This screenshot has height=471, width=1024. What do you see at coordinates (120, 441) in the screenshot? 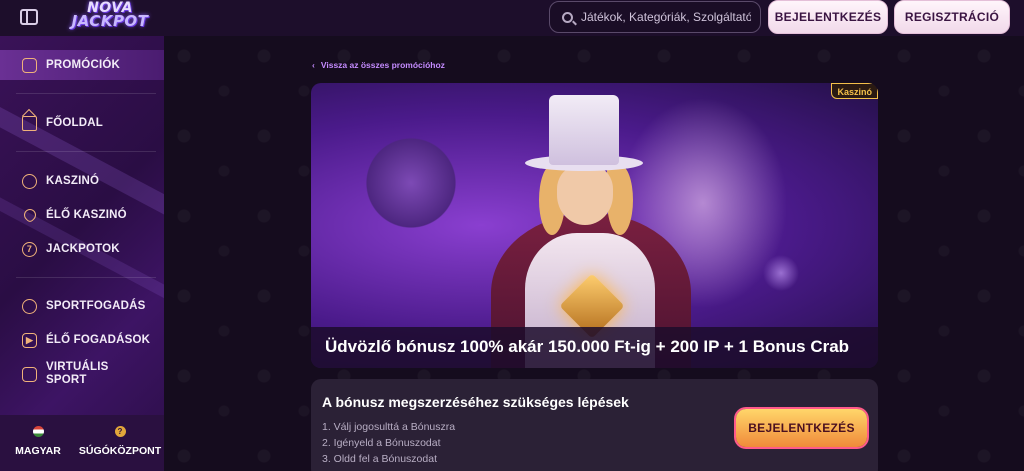
I see `help-center-link: ? SÚGÓKÖZPONT` at bounding box center [120, 441].